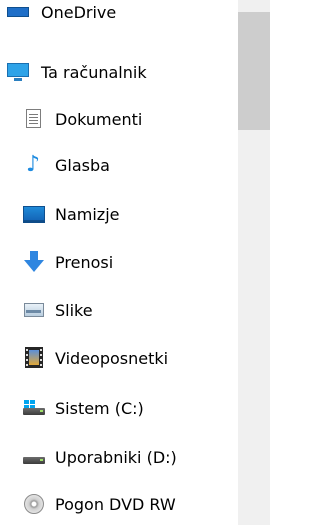 The image size is (320, 525). Describe the element at coordinates (99, 119) in the screenshot. I see `nav-item-label: Dokumenti` at that location.